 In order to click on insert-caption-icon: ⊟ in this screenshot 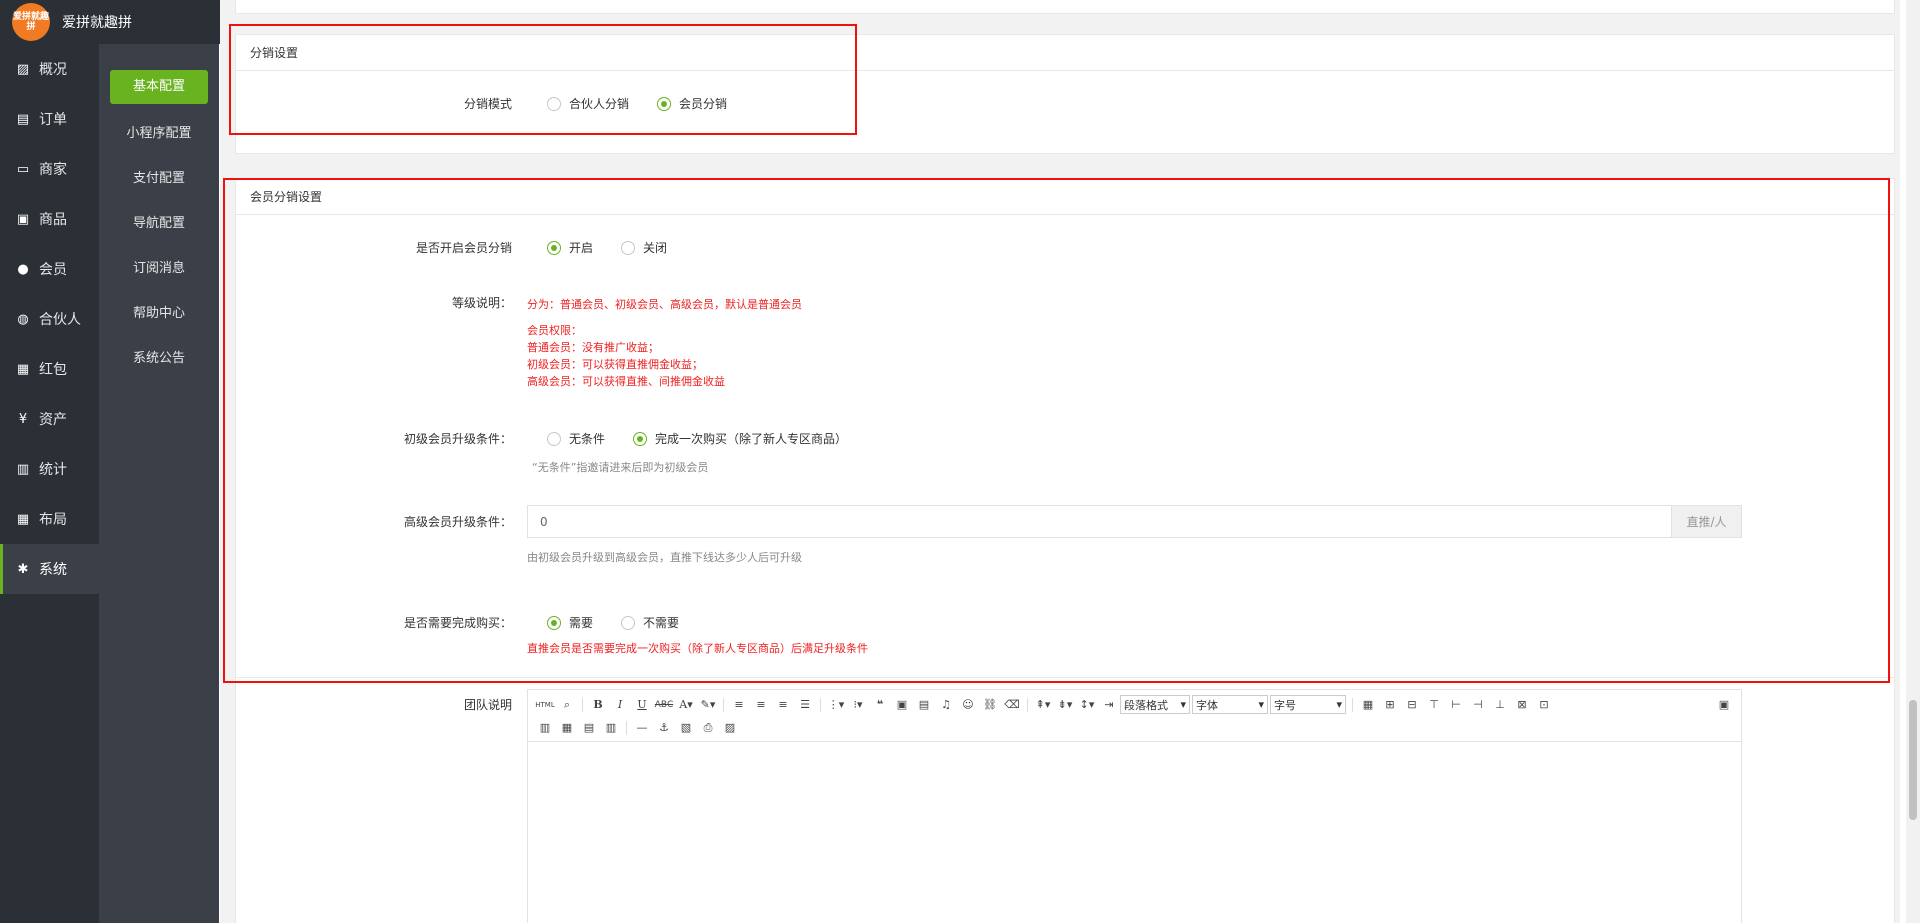, I will do `click(1412, 705)`.